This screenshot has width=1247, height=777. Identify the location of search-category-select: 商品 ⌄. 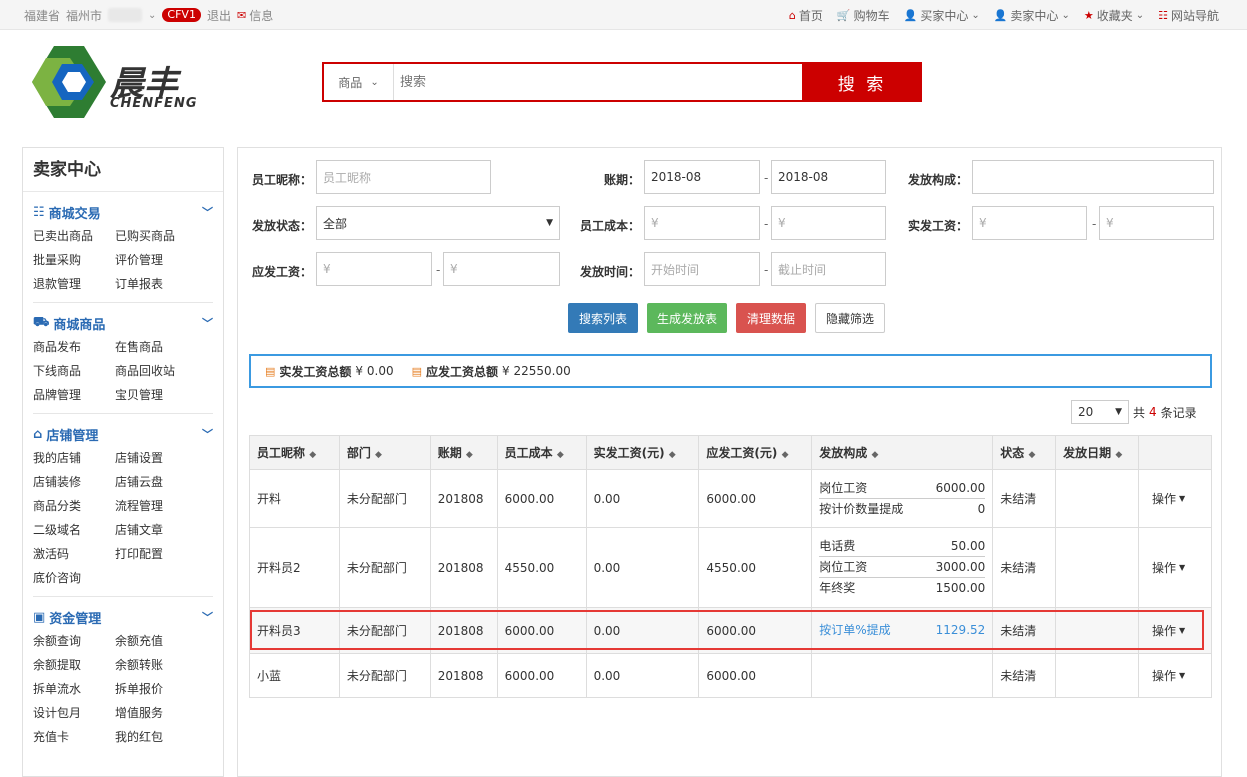
(359, 82).